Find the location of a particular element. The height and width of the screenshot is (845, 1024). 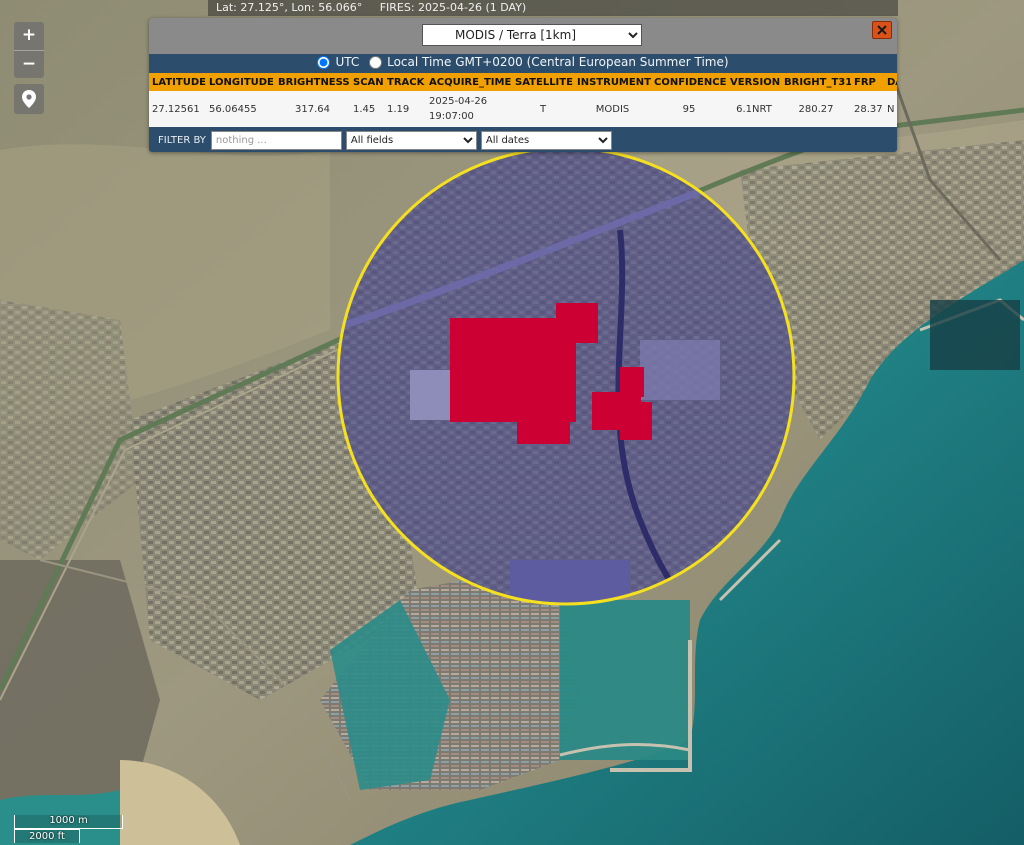

zoom-control: + − is located at coordinates (29, 50).